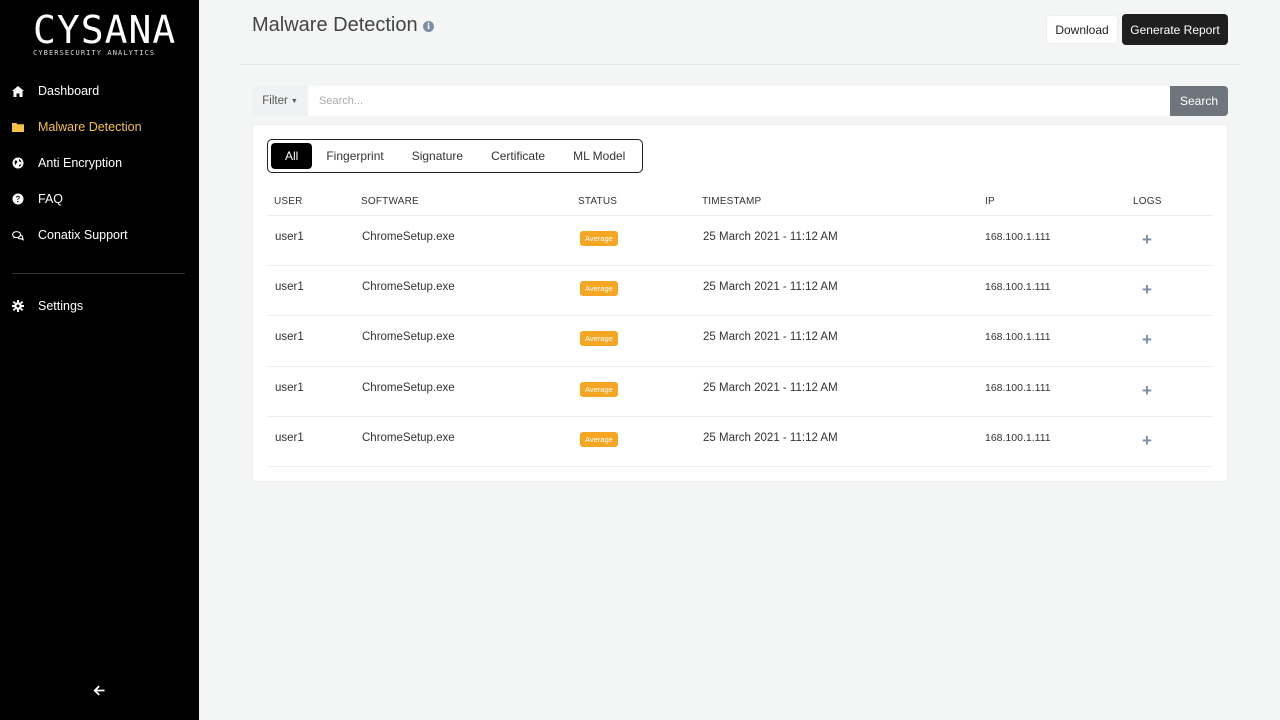 The height and width of the screenshot is (720, 1280). I want to click on brand-tagline: CYBERSECURITY ANALYTICS, so click(94, 53).